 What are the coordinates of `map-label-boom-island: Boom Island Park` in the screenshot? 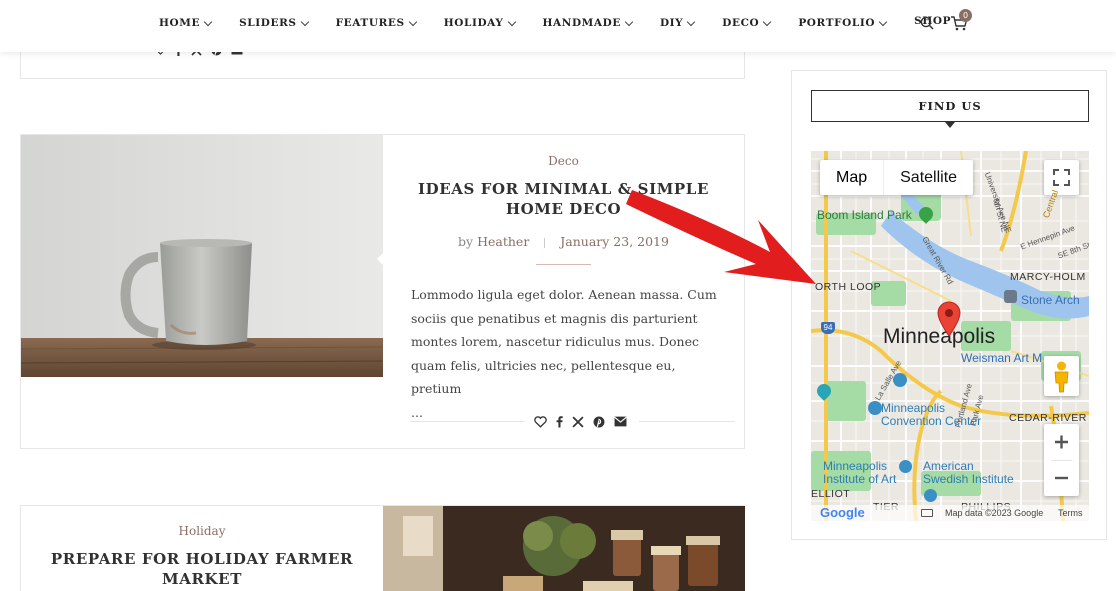 It's located at (864, 215).